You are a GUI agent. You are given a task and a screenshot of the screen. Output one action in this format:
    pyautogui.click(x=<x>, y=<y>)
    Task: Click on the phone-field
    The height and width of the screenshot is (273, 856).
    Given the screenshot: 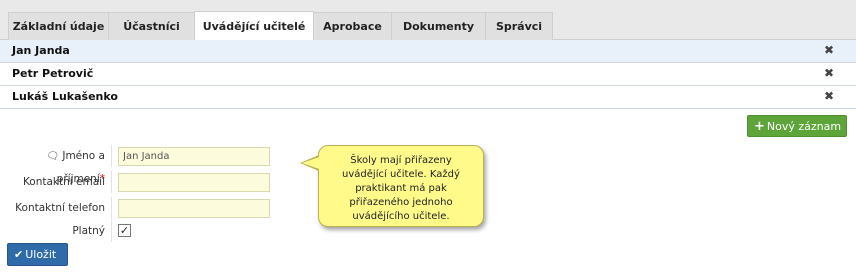 What is the action you would take?
    pyautogui.click(x=194, y=208)
    